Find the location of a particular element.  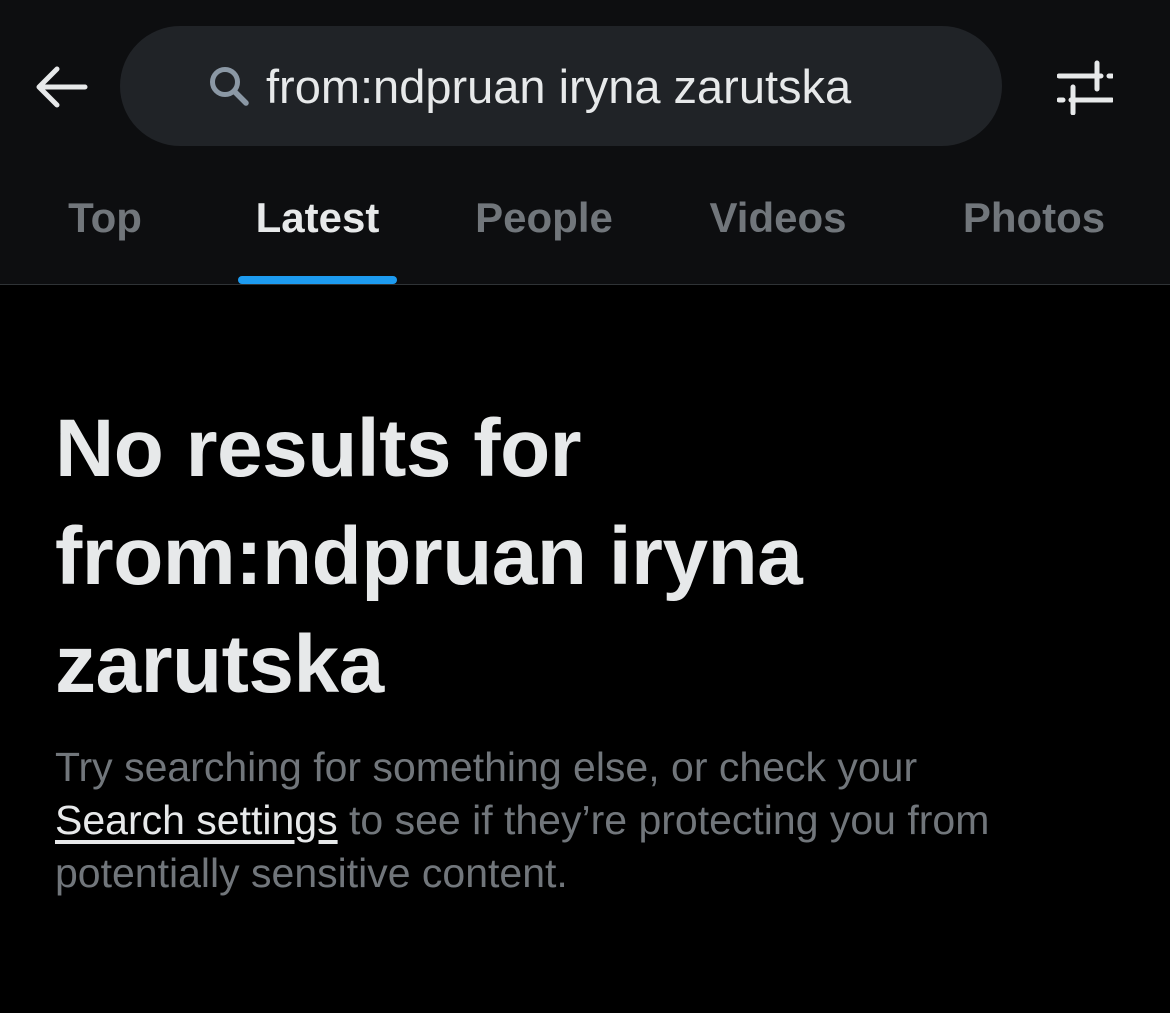

search-input is located at coordinates (591, 86).